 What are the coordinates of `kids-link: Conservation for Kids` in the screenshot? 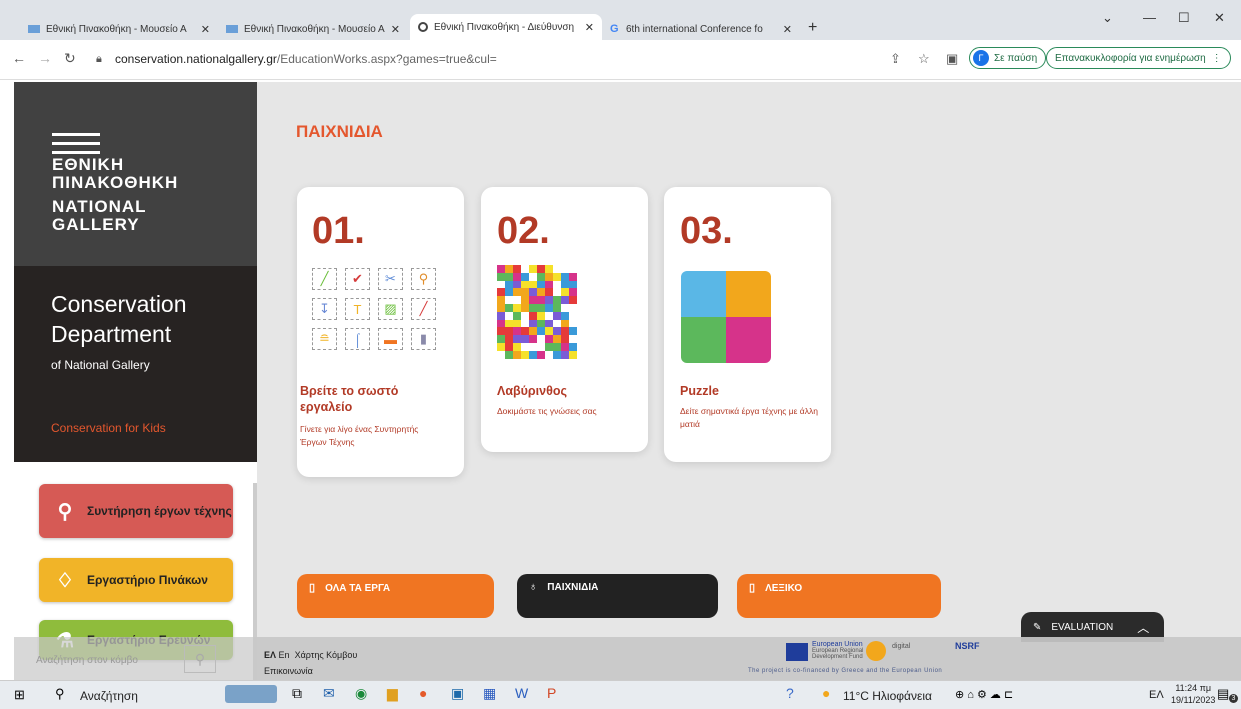 It's located at (108, 428).